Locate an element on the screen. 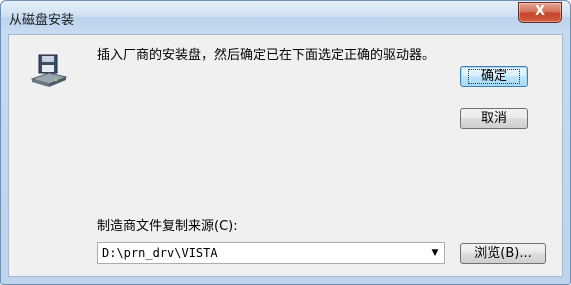  copy-source-combobox: D:\prn_drv\VISTA ▼ is located at coordinates (271, 253).